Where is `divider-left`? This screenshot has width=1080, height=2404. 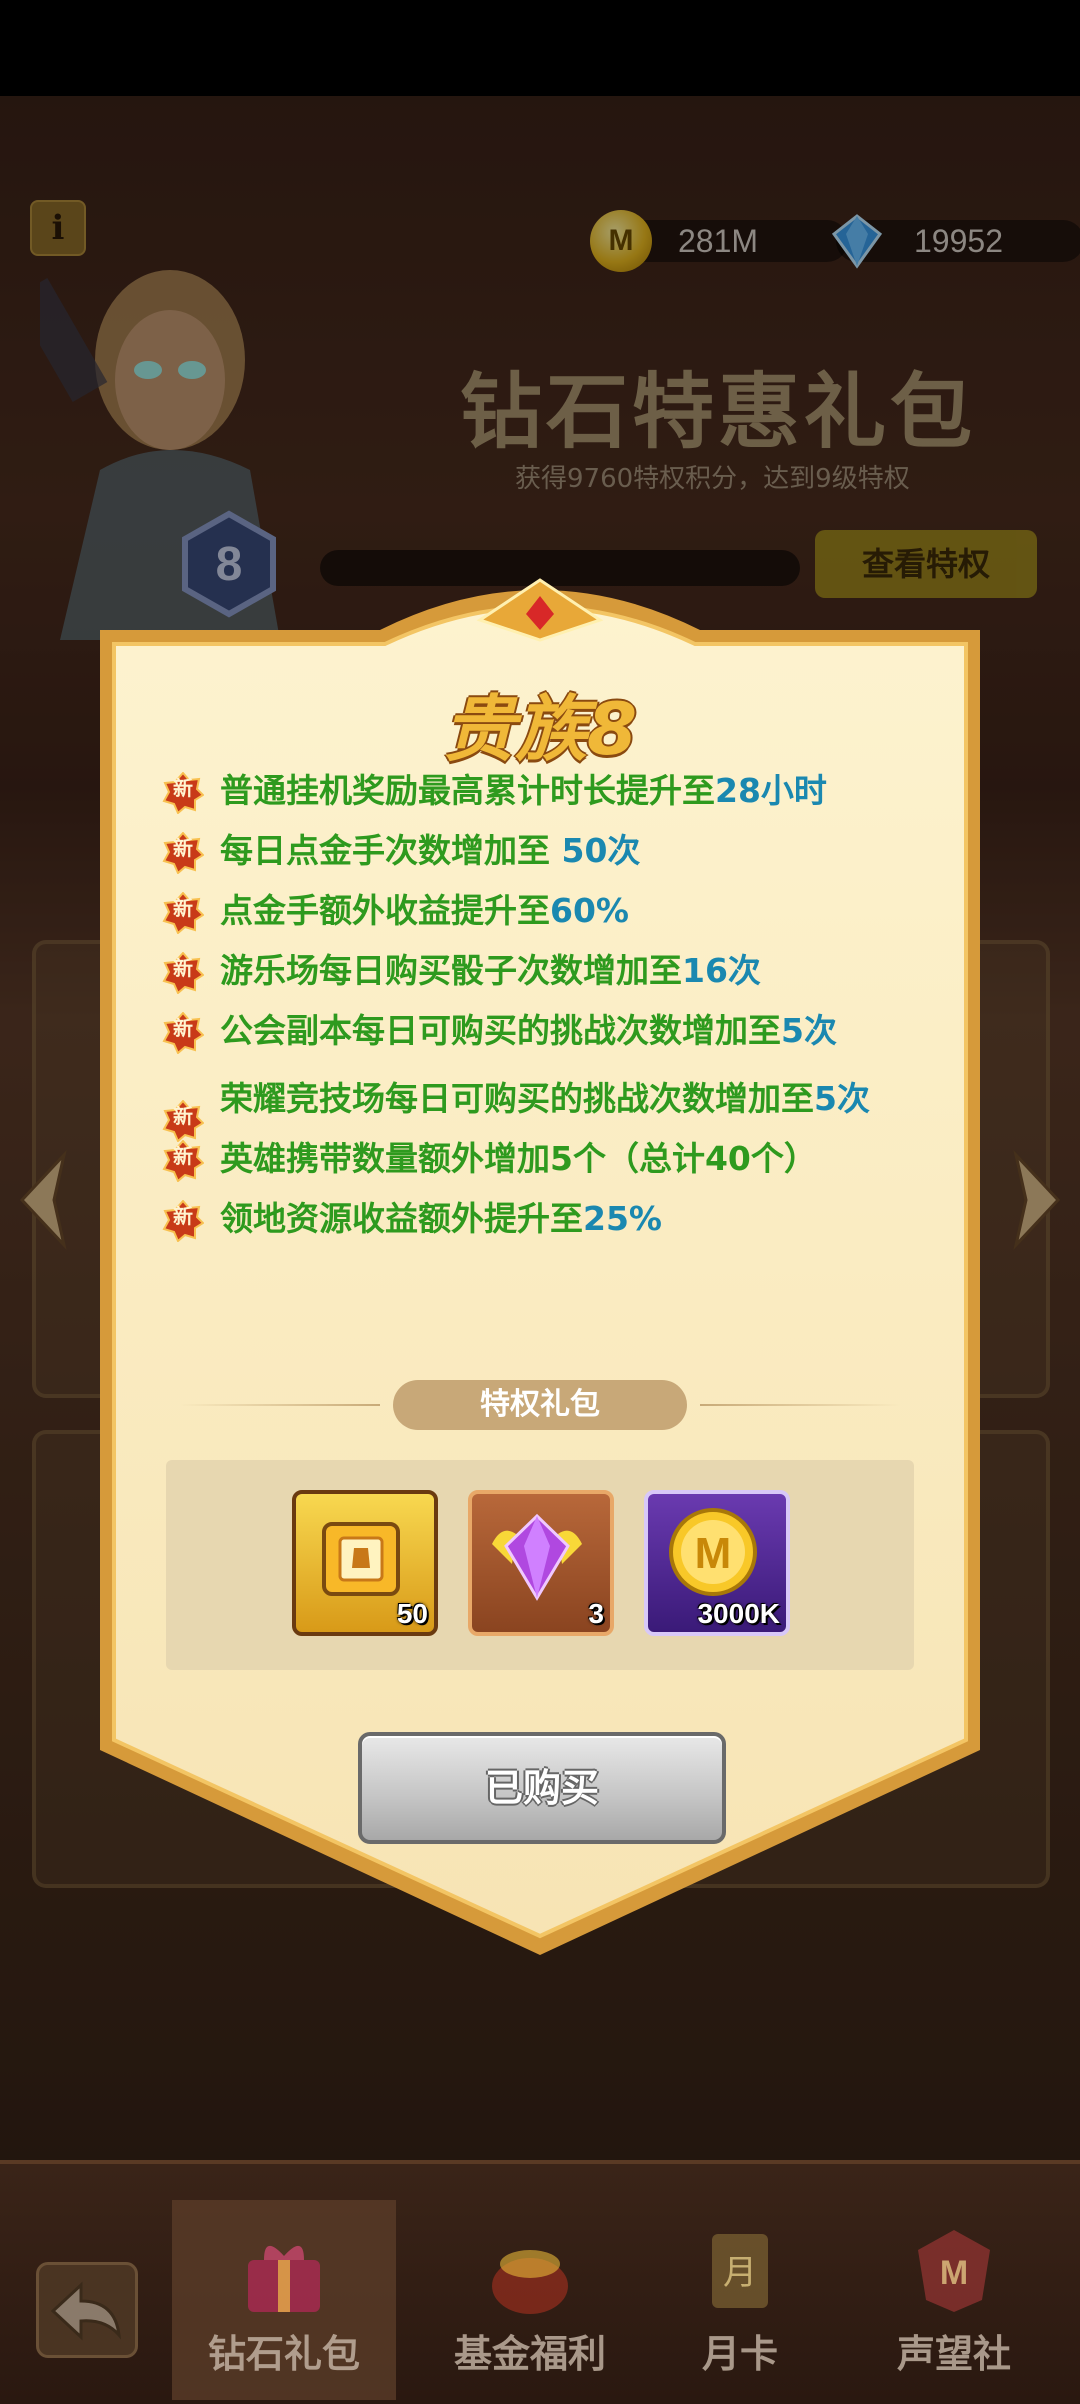
divider-left is located at coordinates (280, 1405).